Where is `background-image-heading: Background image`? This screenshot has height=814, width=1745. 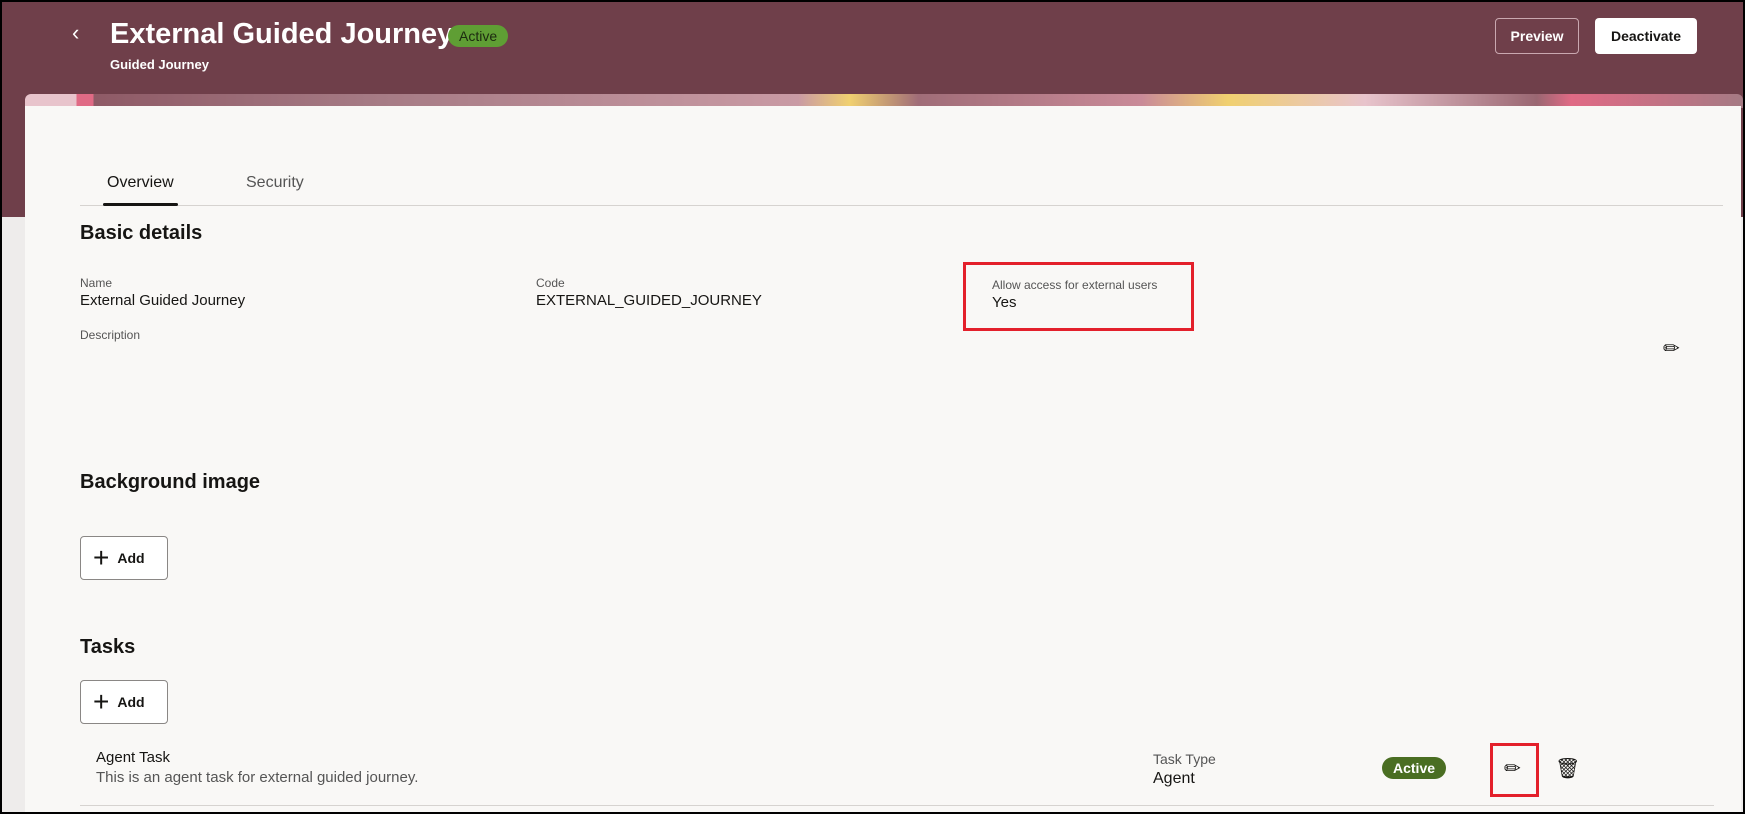 background-image-heading: Background image is located at coordinates (170, 482).